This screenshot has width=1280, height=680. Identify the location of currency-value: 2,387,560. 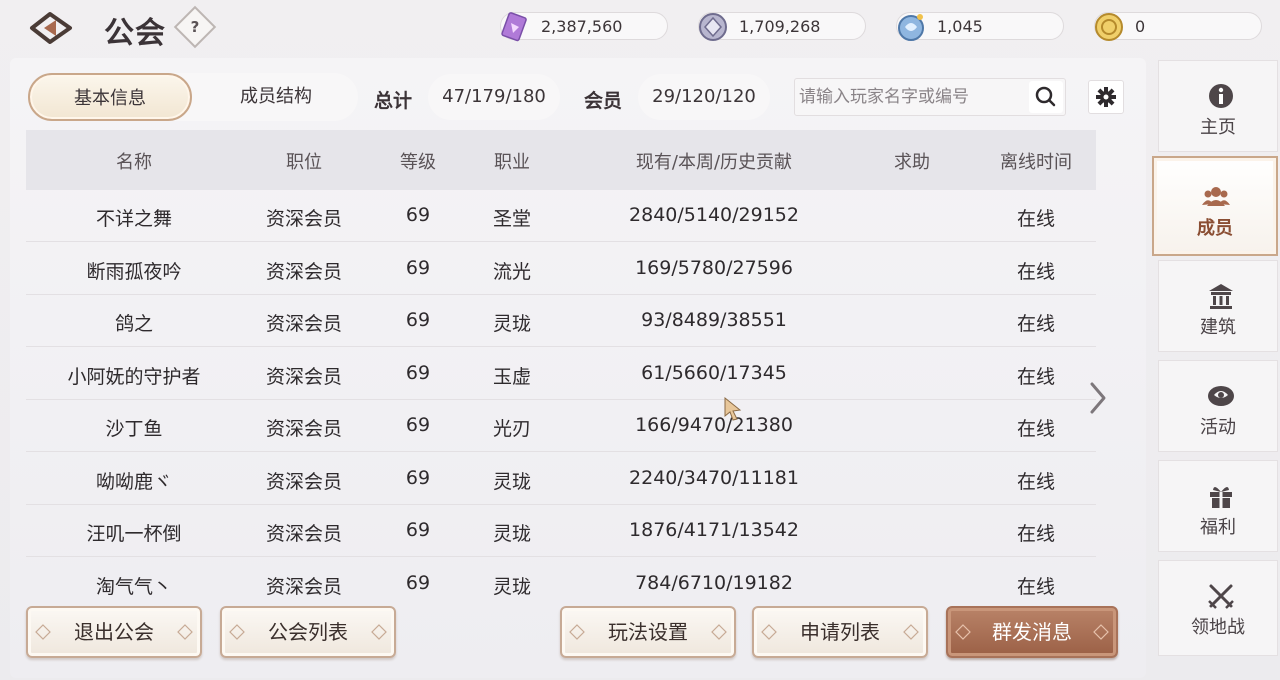
(582, 26).